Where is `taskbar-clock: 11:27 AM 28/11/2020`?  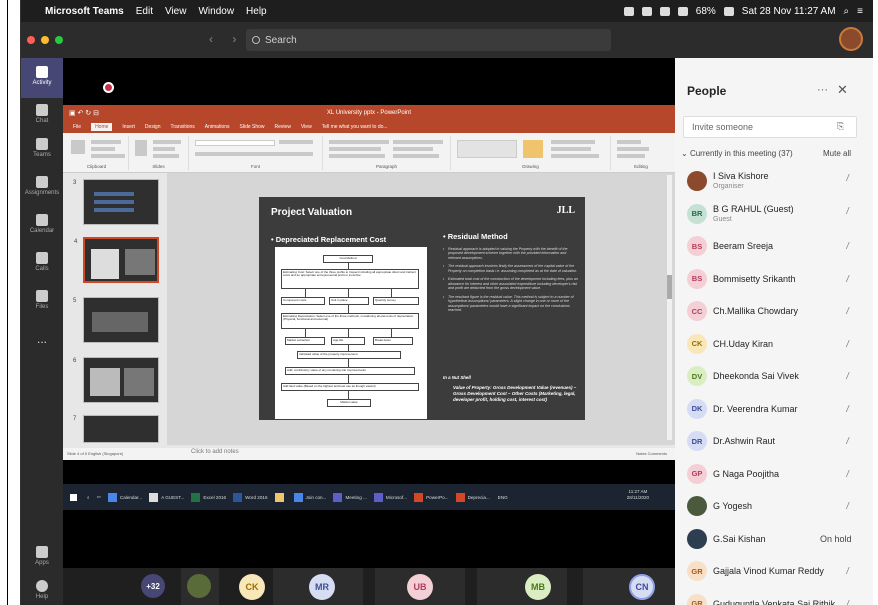
taskbar-clock: 11:27 AM 28/11/2020 is located at coordinates (638, 495).